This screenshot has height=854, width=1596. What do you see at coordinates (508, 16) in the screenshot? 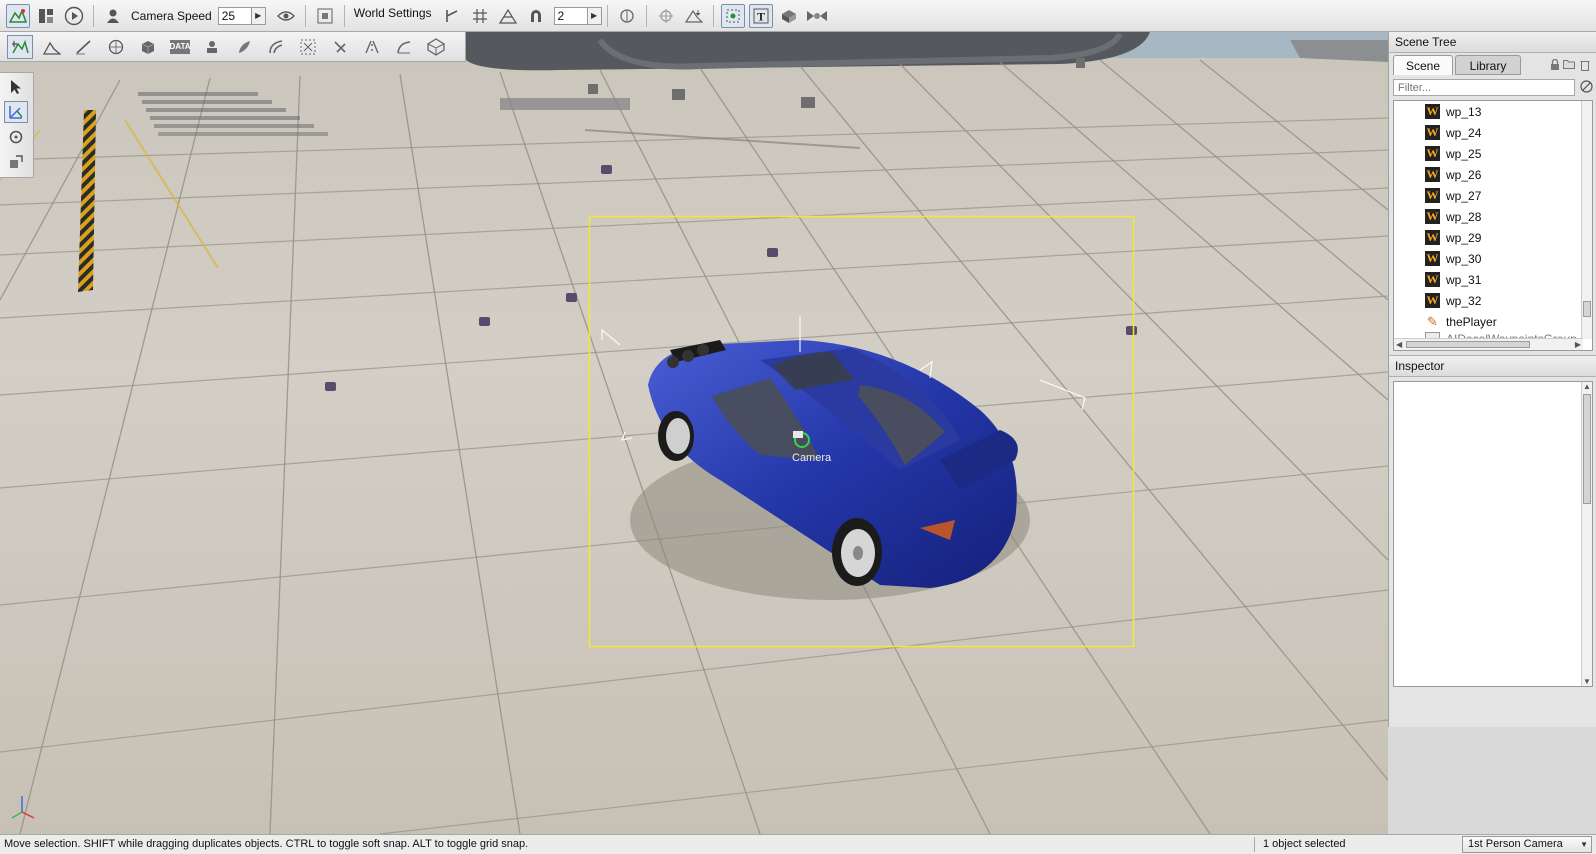
I see `terrain-snap-icon` at bounding box center [508, 16].